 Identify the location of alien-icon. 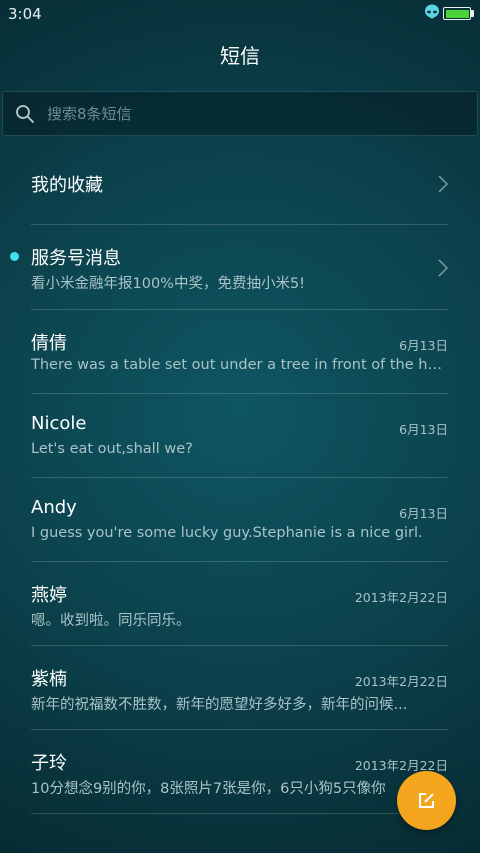
(432, 11).